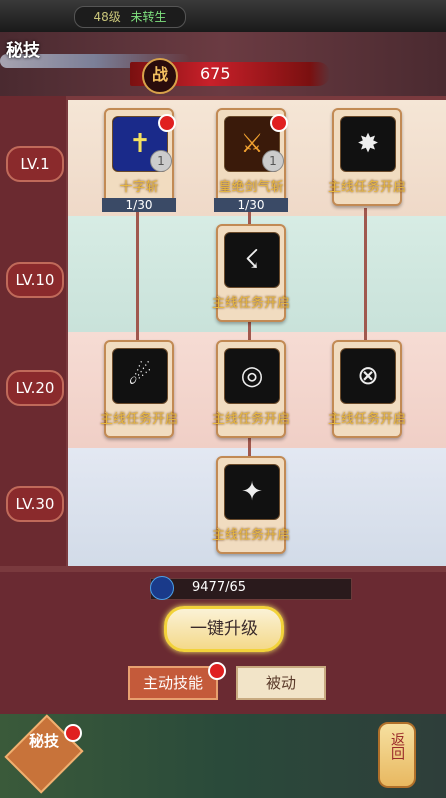 This screenshot has width=446, height=798. Describe the element at coordinates (140, 376) in the screenshot. I see `wind-icon: ☄` at that location.